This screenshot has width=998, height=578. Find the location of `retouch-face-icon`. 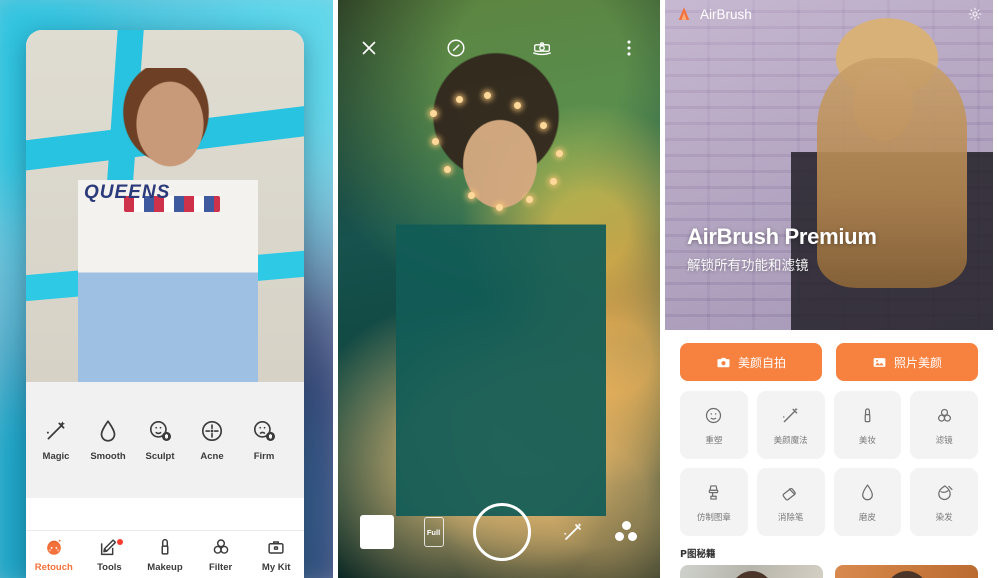

retouch-face-icon is located at coordinates (54, 547).